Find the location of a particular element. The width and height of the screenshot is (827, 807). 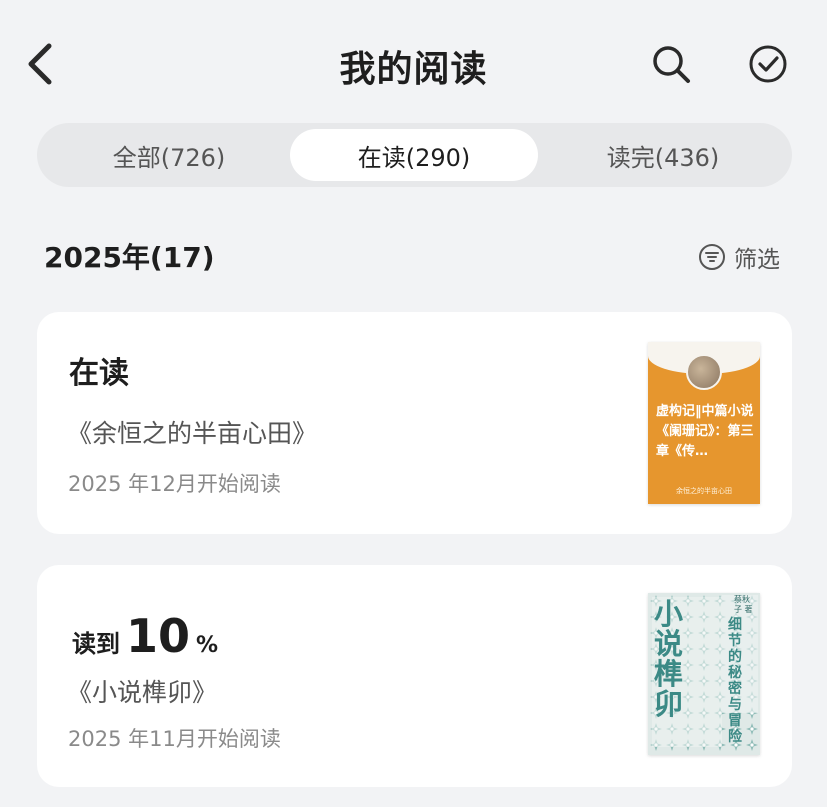

reading-status: 在读 is located at coordinates (99, 373).